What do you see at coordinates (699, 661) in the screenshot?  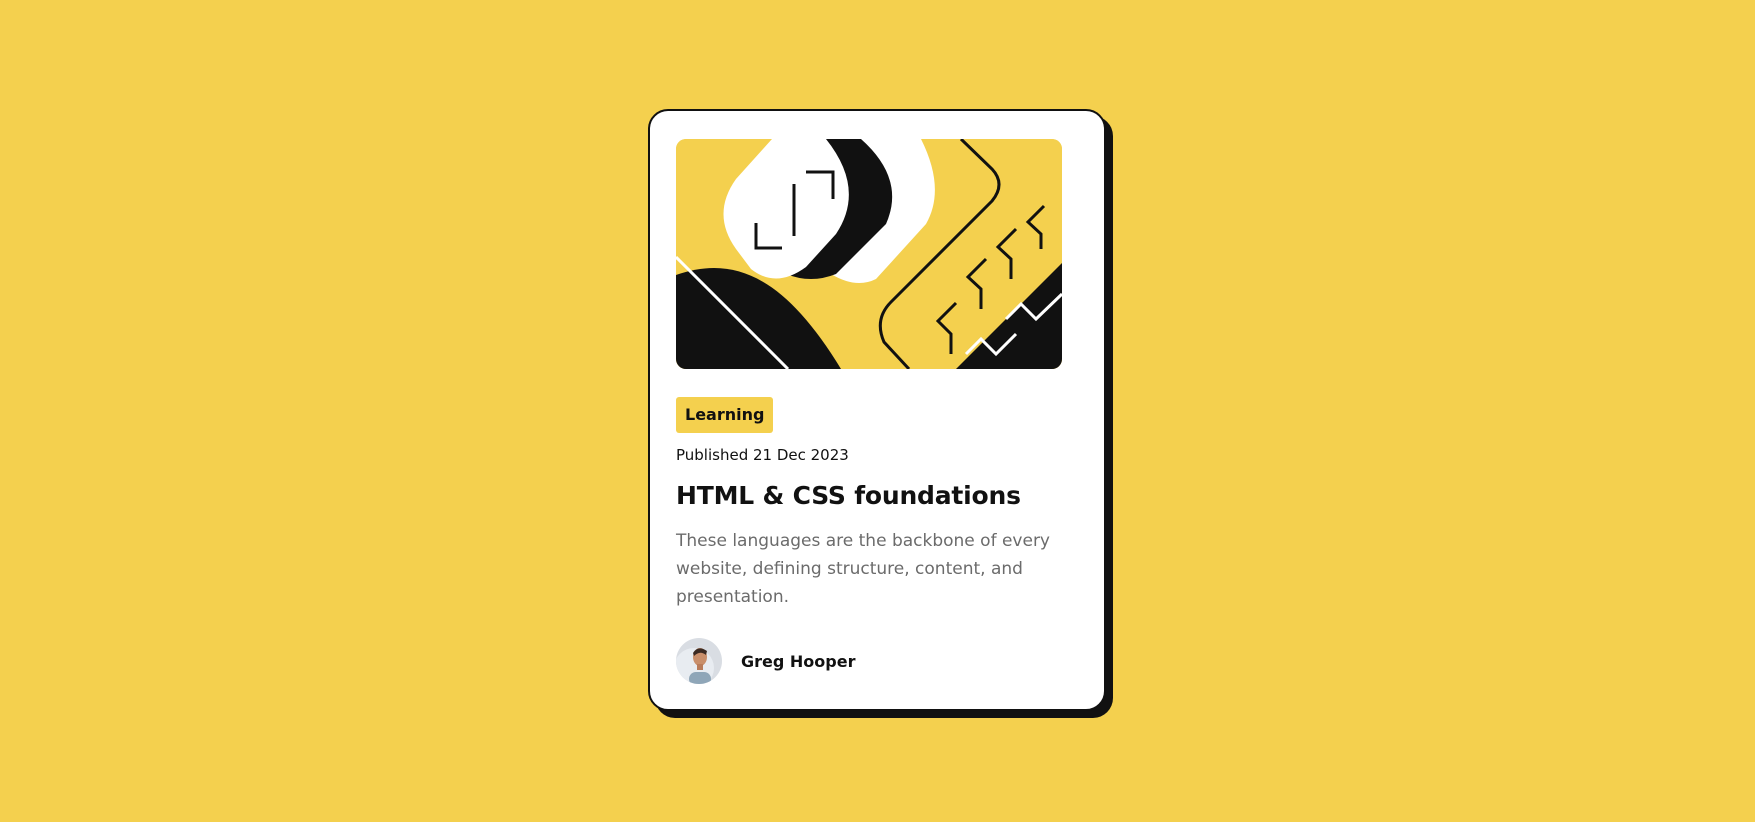 I see `person-portrait-icon` at bounding box center [699, 661].